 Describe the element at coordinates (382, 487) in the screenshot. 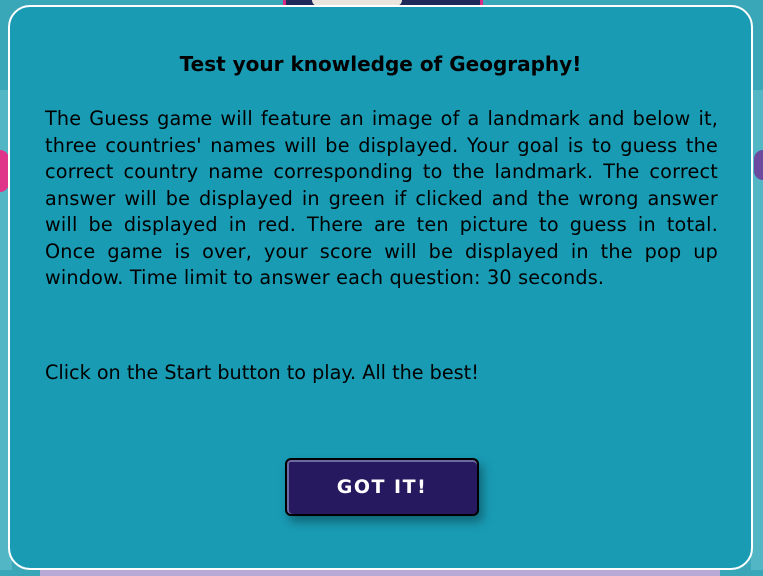

I see `got-it-button: GOT IT!` at that location.